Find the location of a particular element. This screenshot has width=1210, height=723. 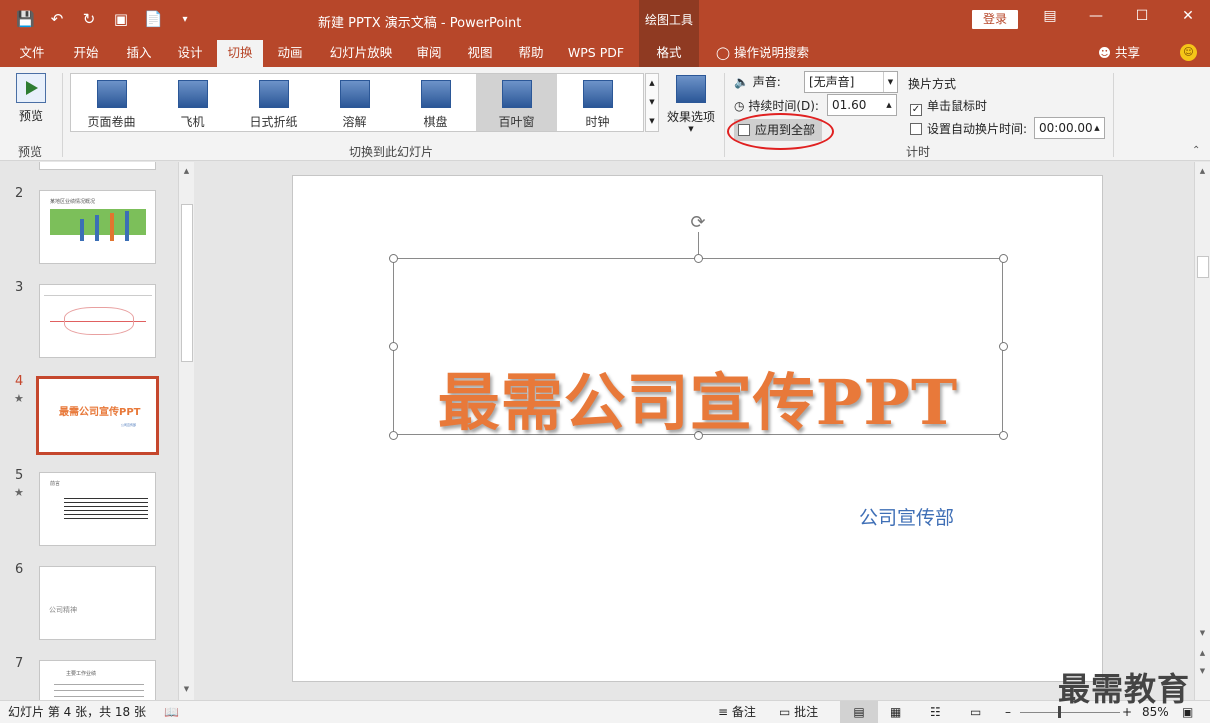

tab-slideshow: 幻灯片放映 is located at coordinates (361, 53).